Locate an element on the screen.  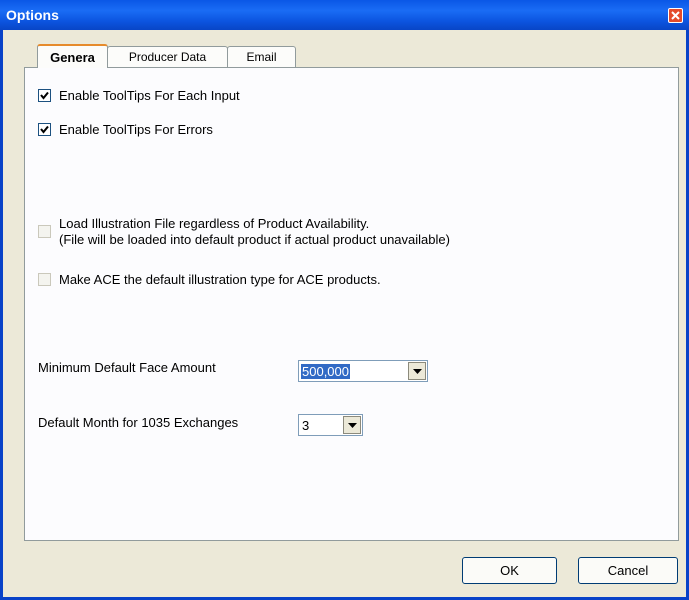
tab-general-label: Genera is located at coordinates (72, 57).